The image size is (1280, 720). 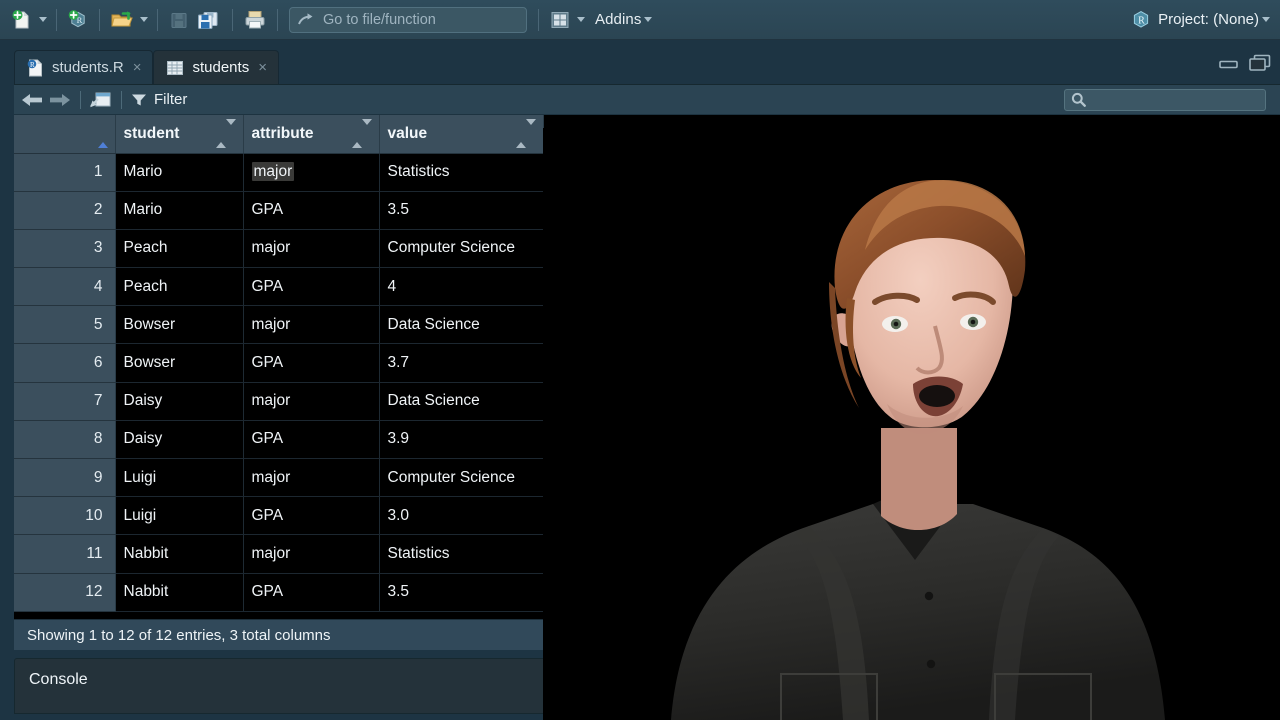 I want to click on sort-indicator-ascending-icon, so click(x=102, y=136).